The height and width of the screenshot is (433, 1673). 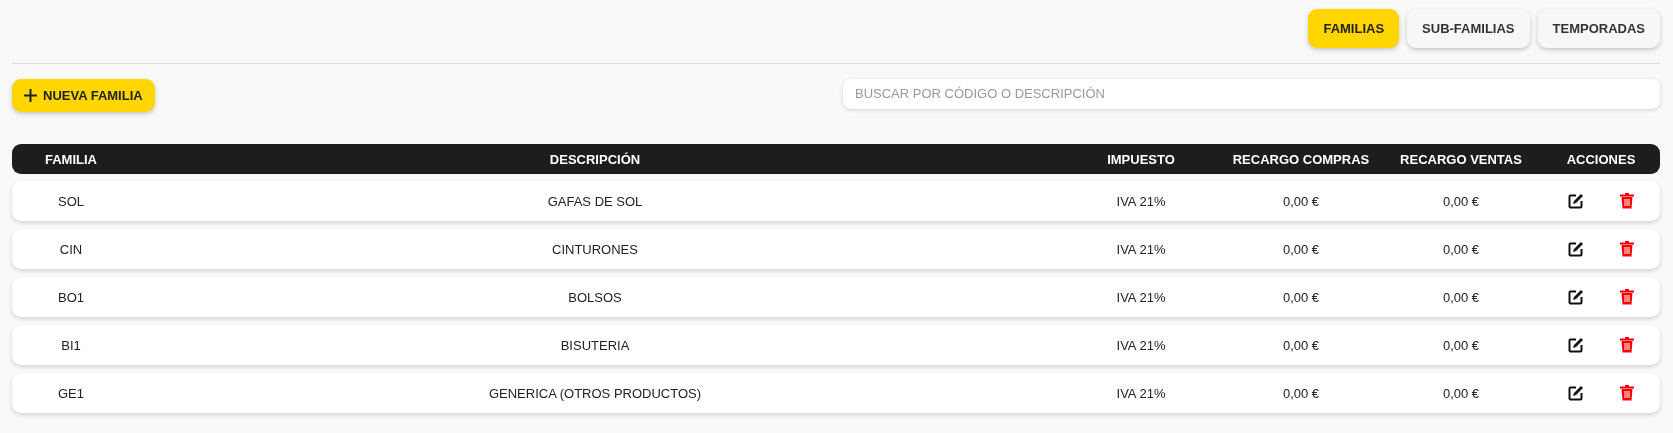 I want to click on column-header: RECARGO VENTAS, so click(x=1461, y=159).